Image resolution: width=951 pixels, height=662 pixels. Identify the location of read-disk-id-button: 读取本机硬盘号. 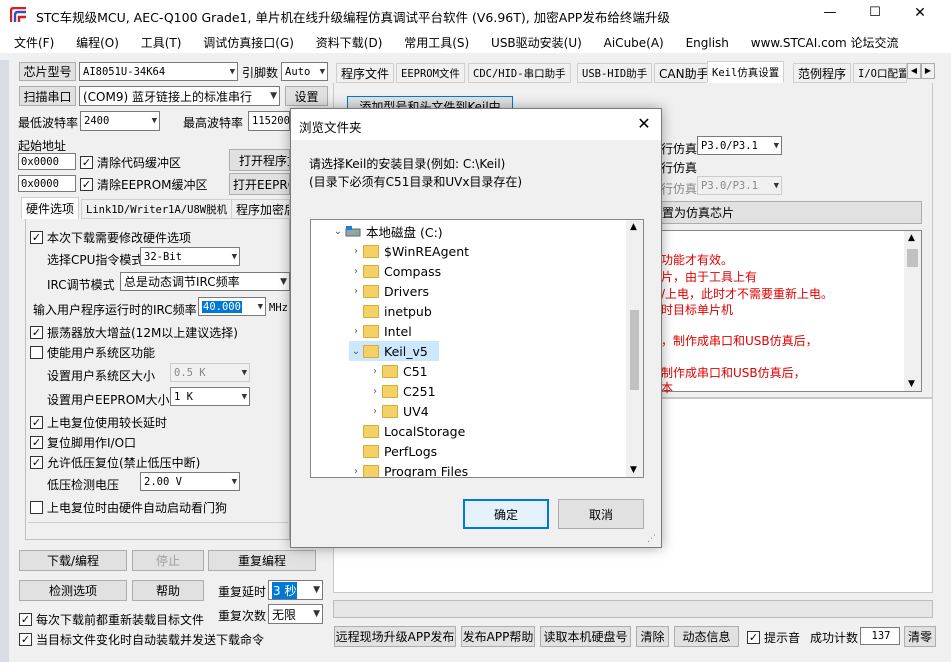
(585, 636).